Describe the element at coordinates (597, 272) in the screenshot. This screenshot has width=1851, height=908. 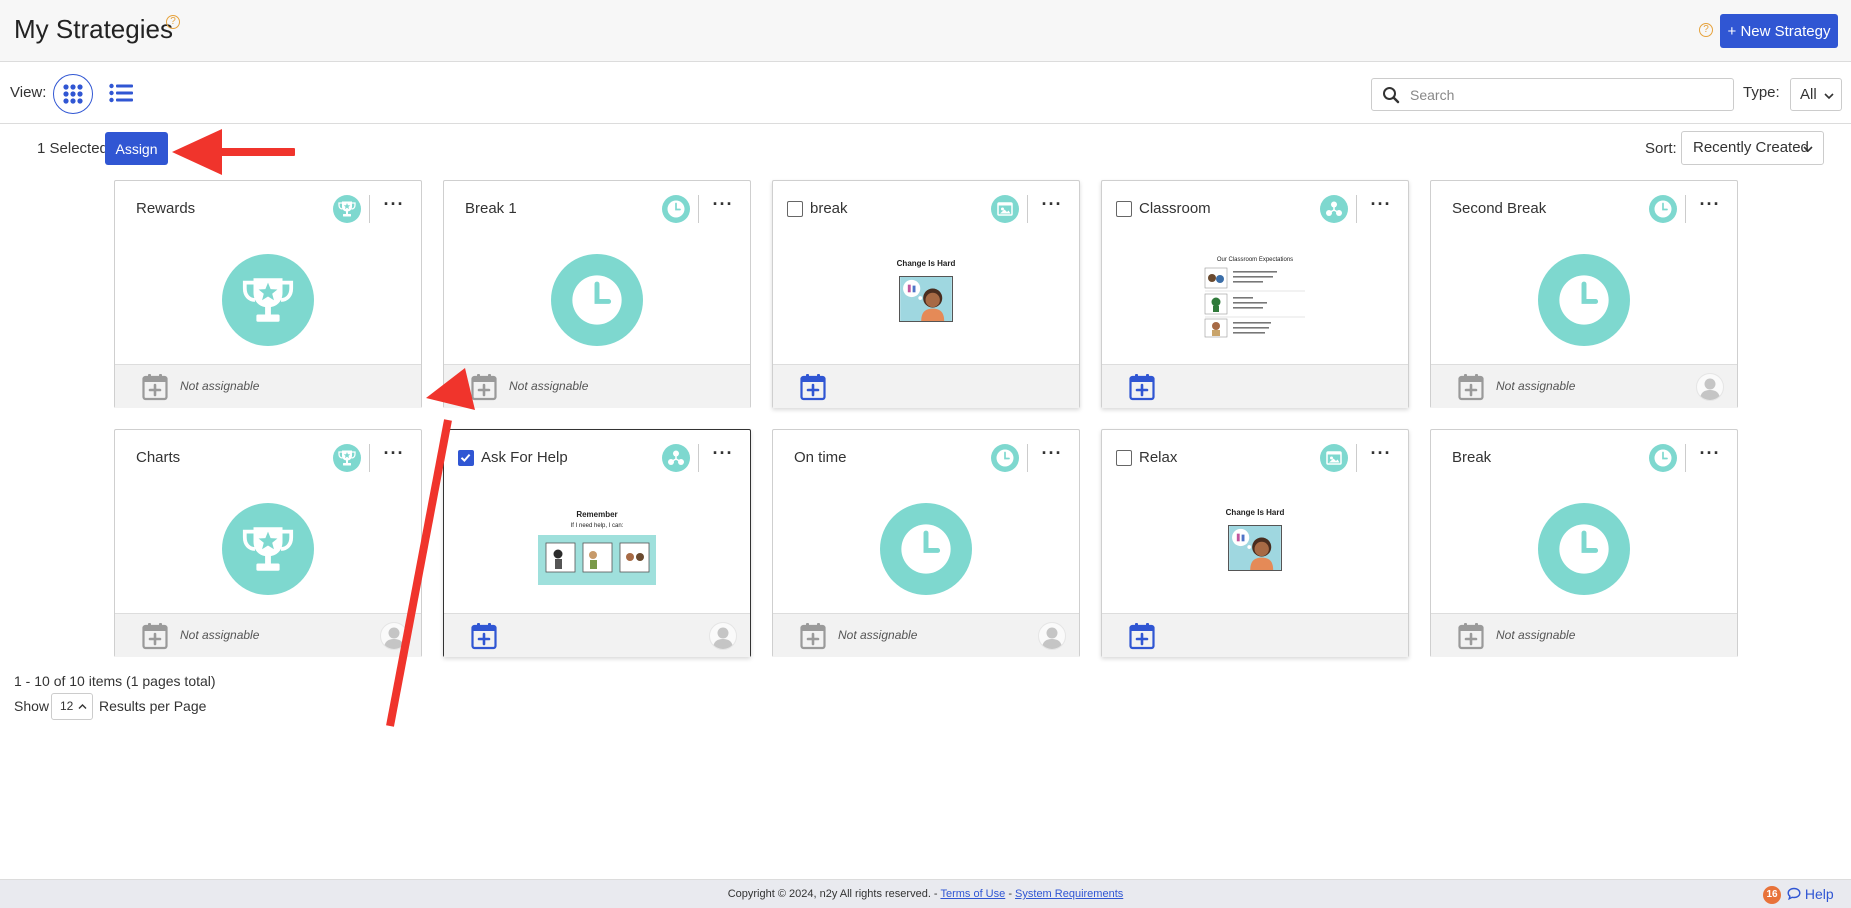
I see `card-body: Break 1 ···` at that location.